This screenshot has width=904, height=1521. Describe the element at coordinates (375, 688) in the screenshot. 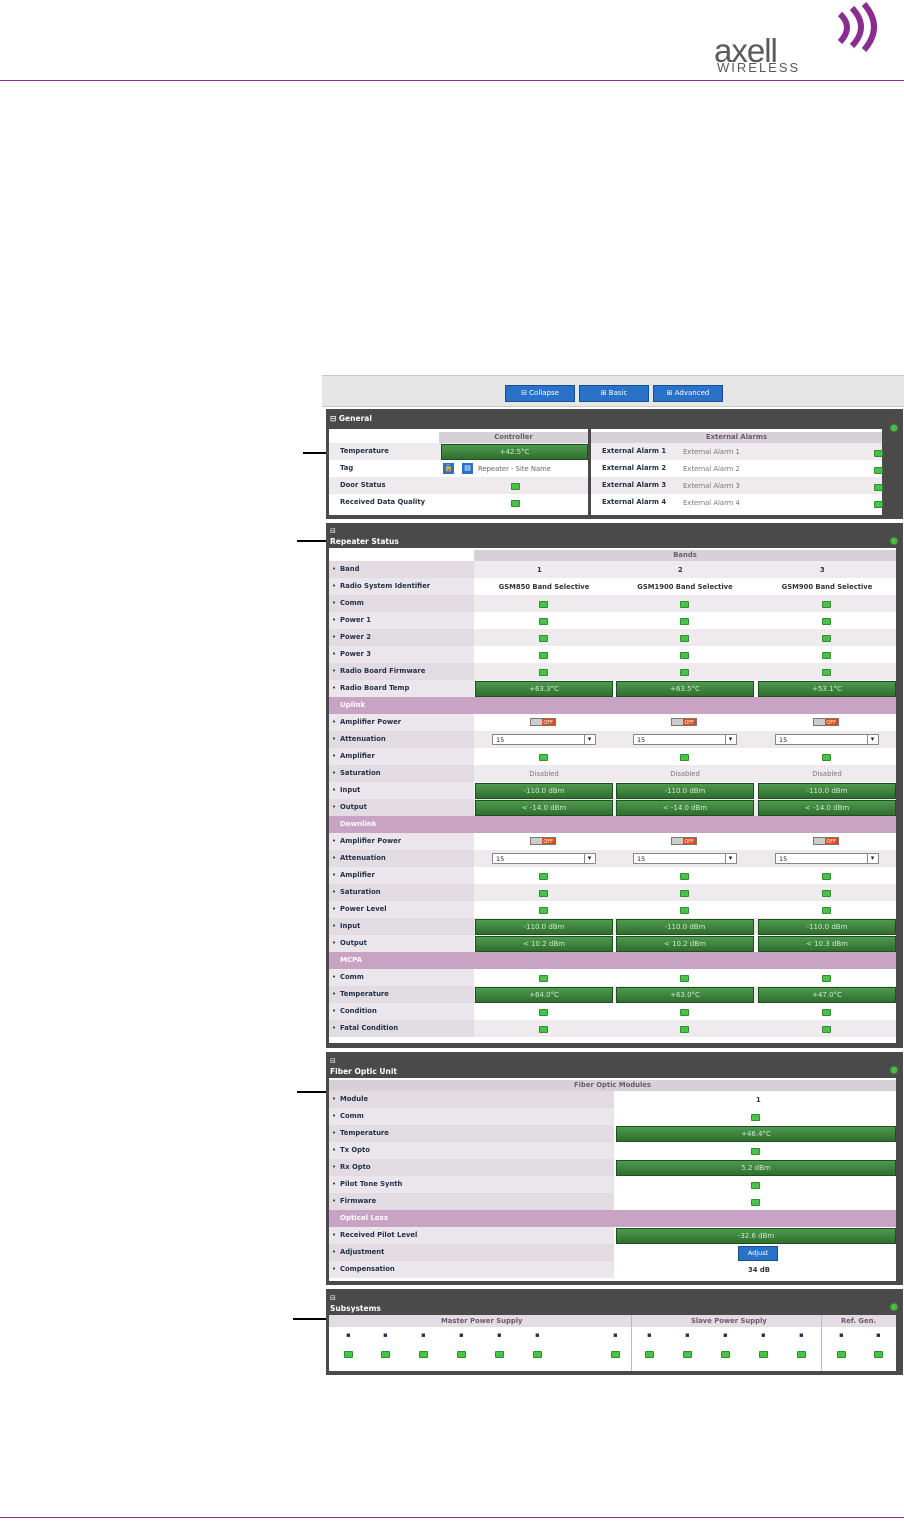

I see `radio-temp-row-label: Radio Board Temp` at that location.